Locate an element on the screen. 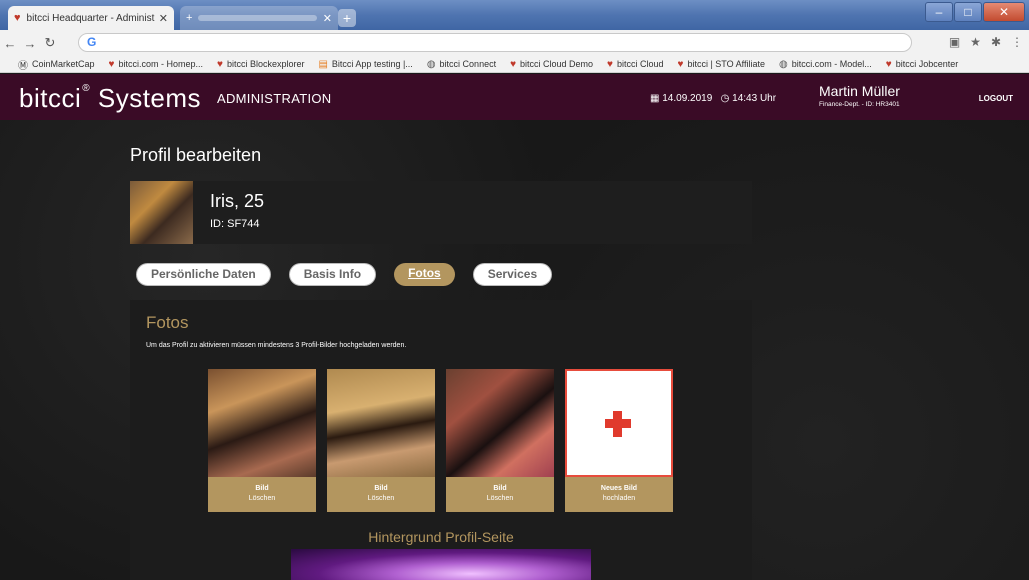  tab-basis-info: Basis Info is located at coordinates (332, 274).